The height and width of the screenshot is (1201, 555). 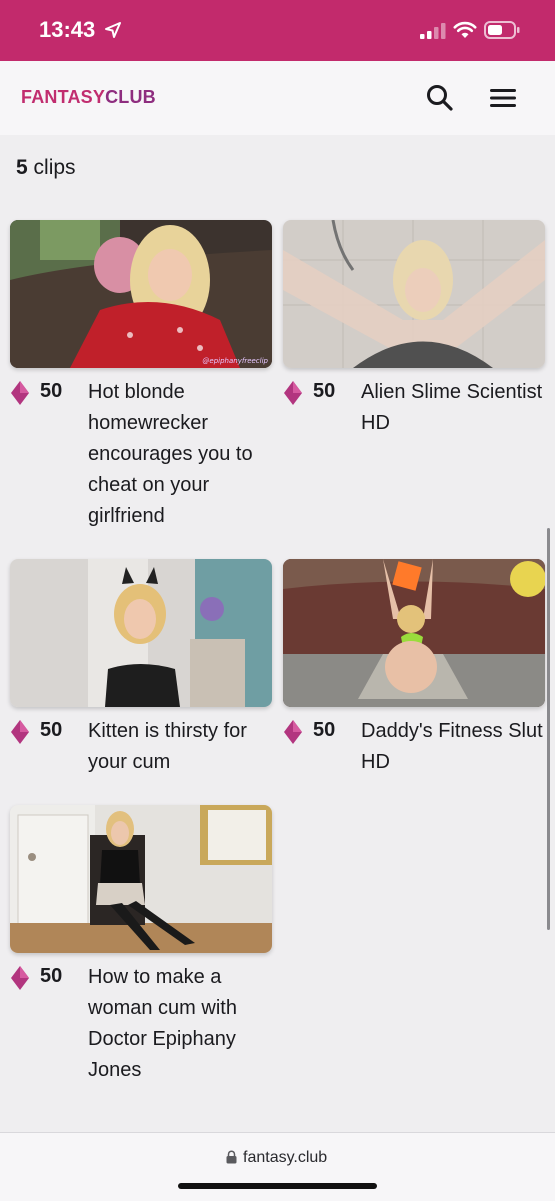 What do you see at coordinates (63, 97) in the screenshot?
I see `logo-text-fantasy: FANTASY` at bounding box center [63, 97].